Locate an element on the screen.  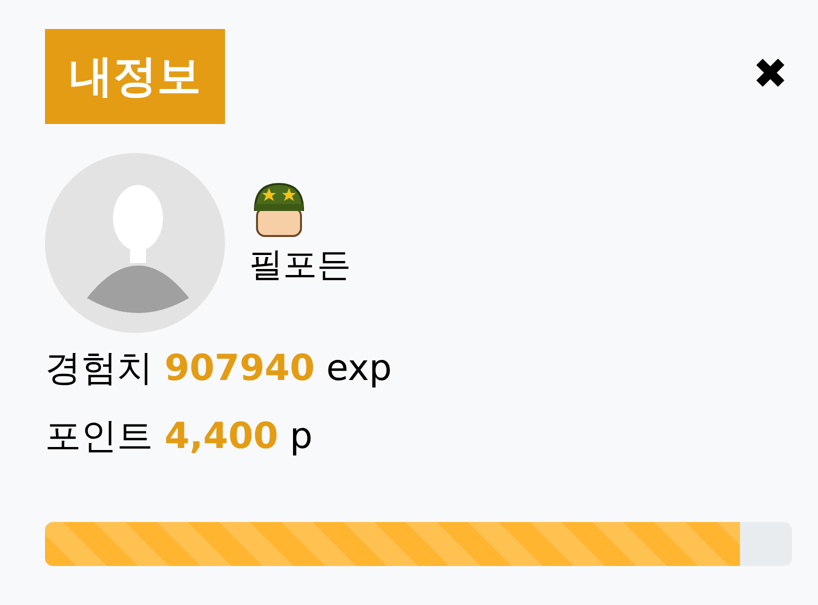
avatar-icon is located at coordinates (135, 243).